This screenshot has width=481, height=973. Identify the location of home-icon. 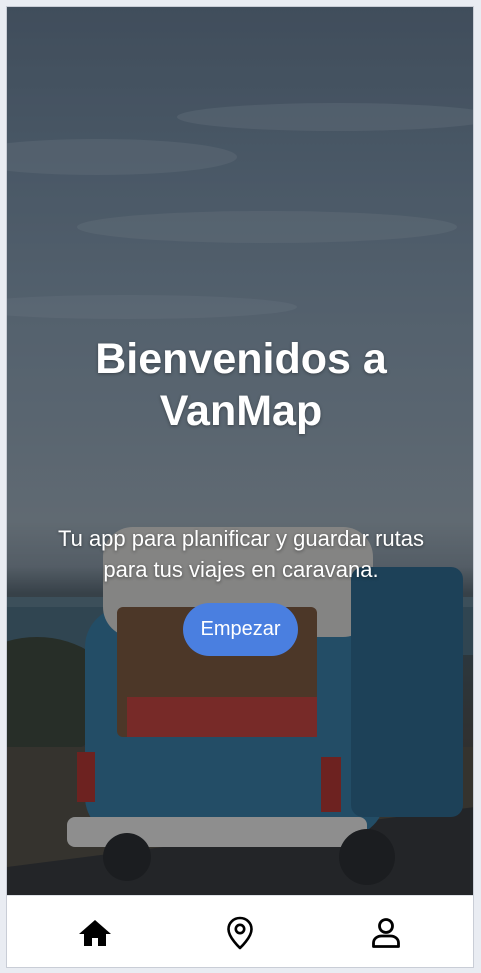
(95, 933).